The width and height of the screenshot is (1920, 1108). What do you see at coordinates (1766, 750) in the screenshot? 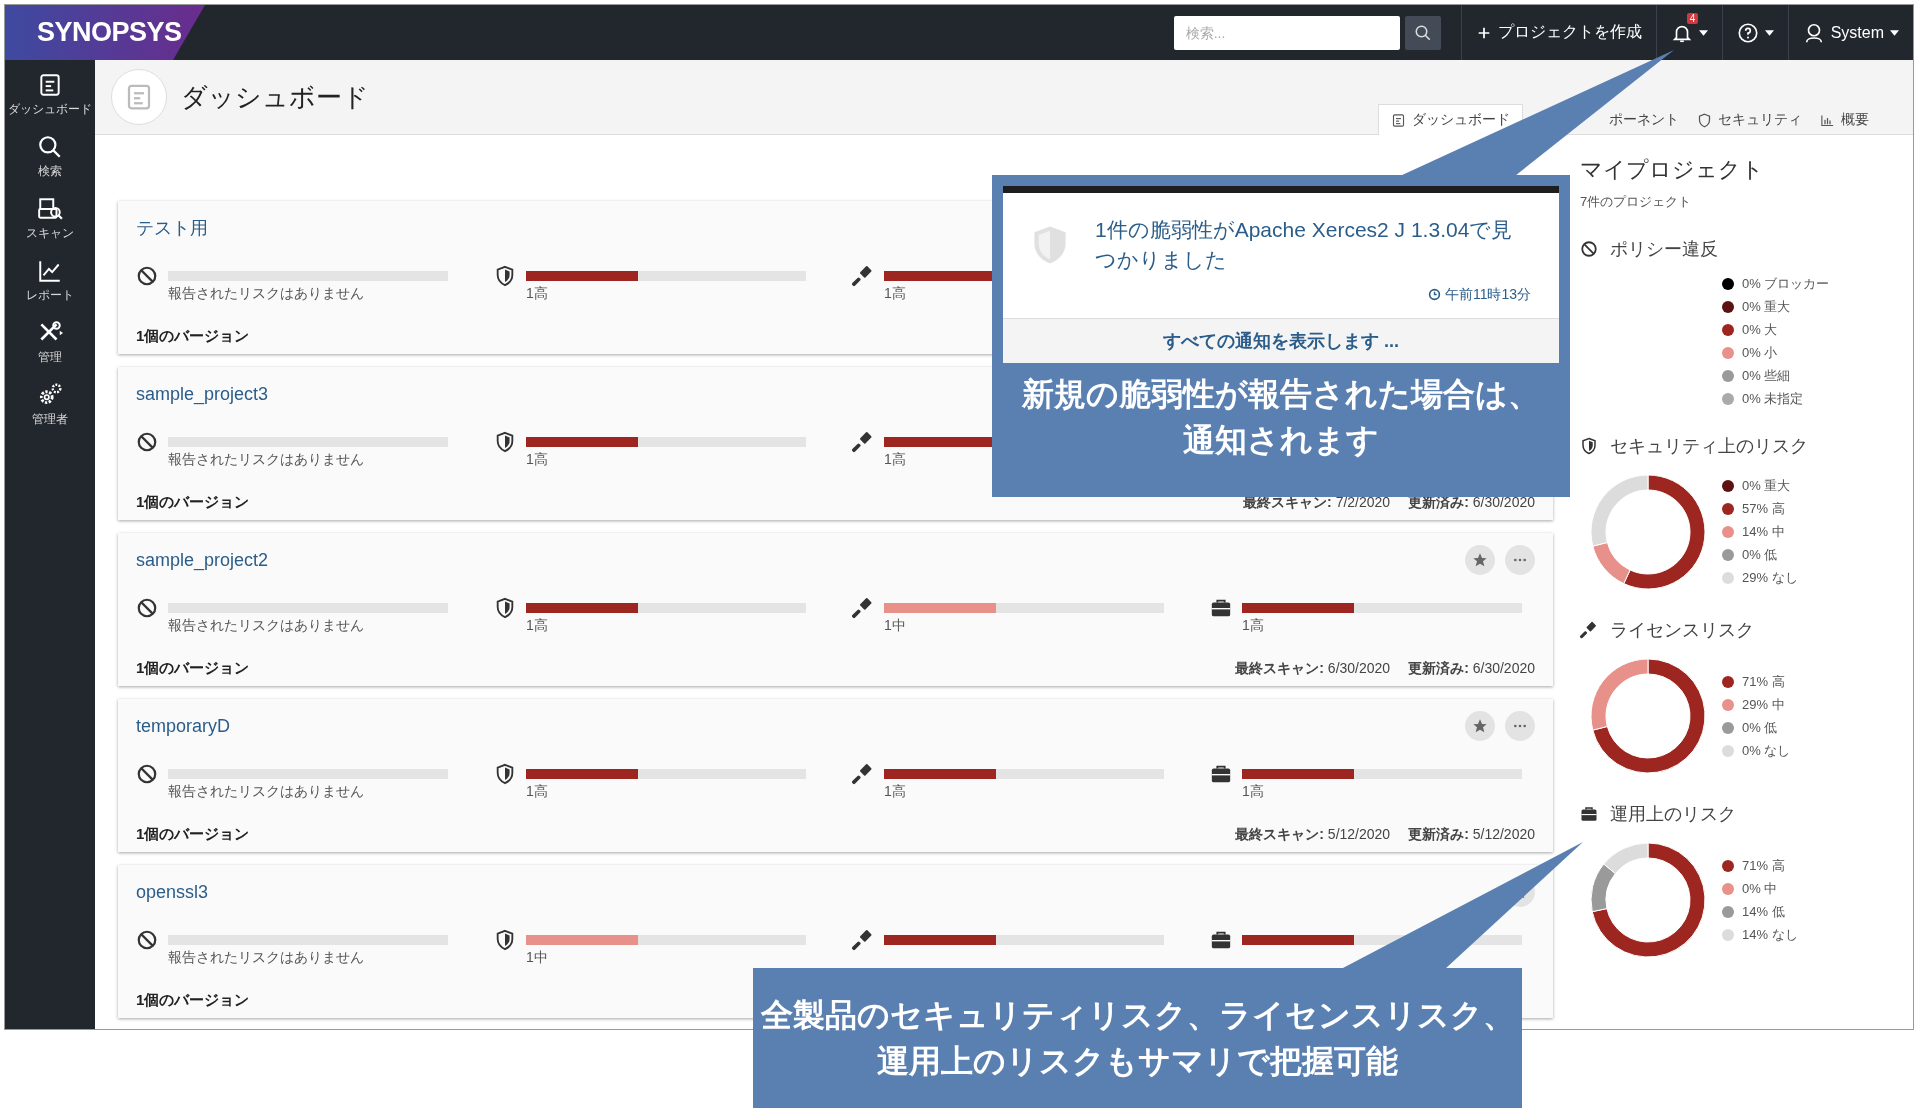
I see `legend-label: 0% なし` at bounding box center [1766, 750].